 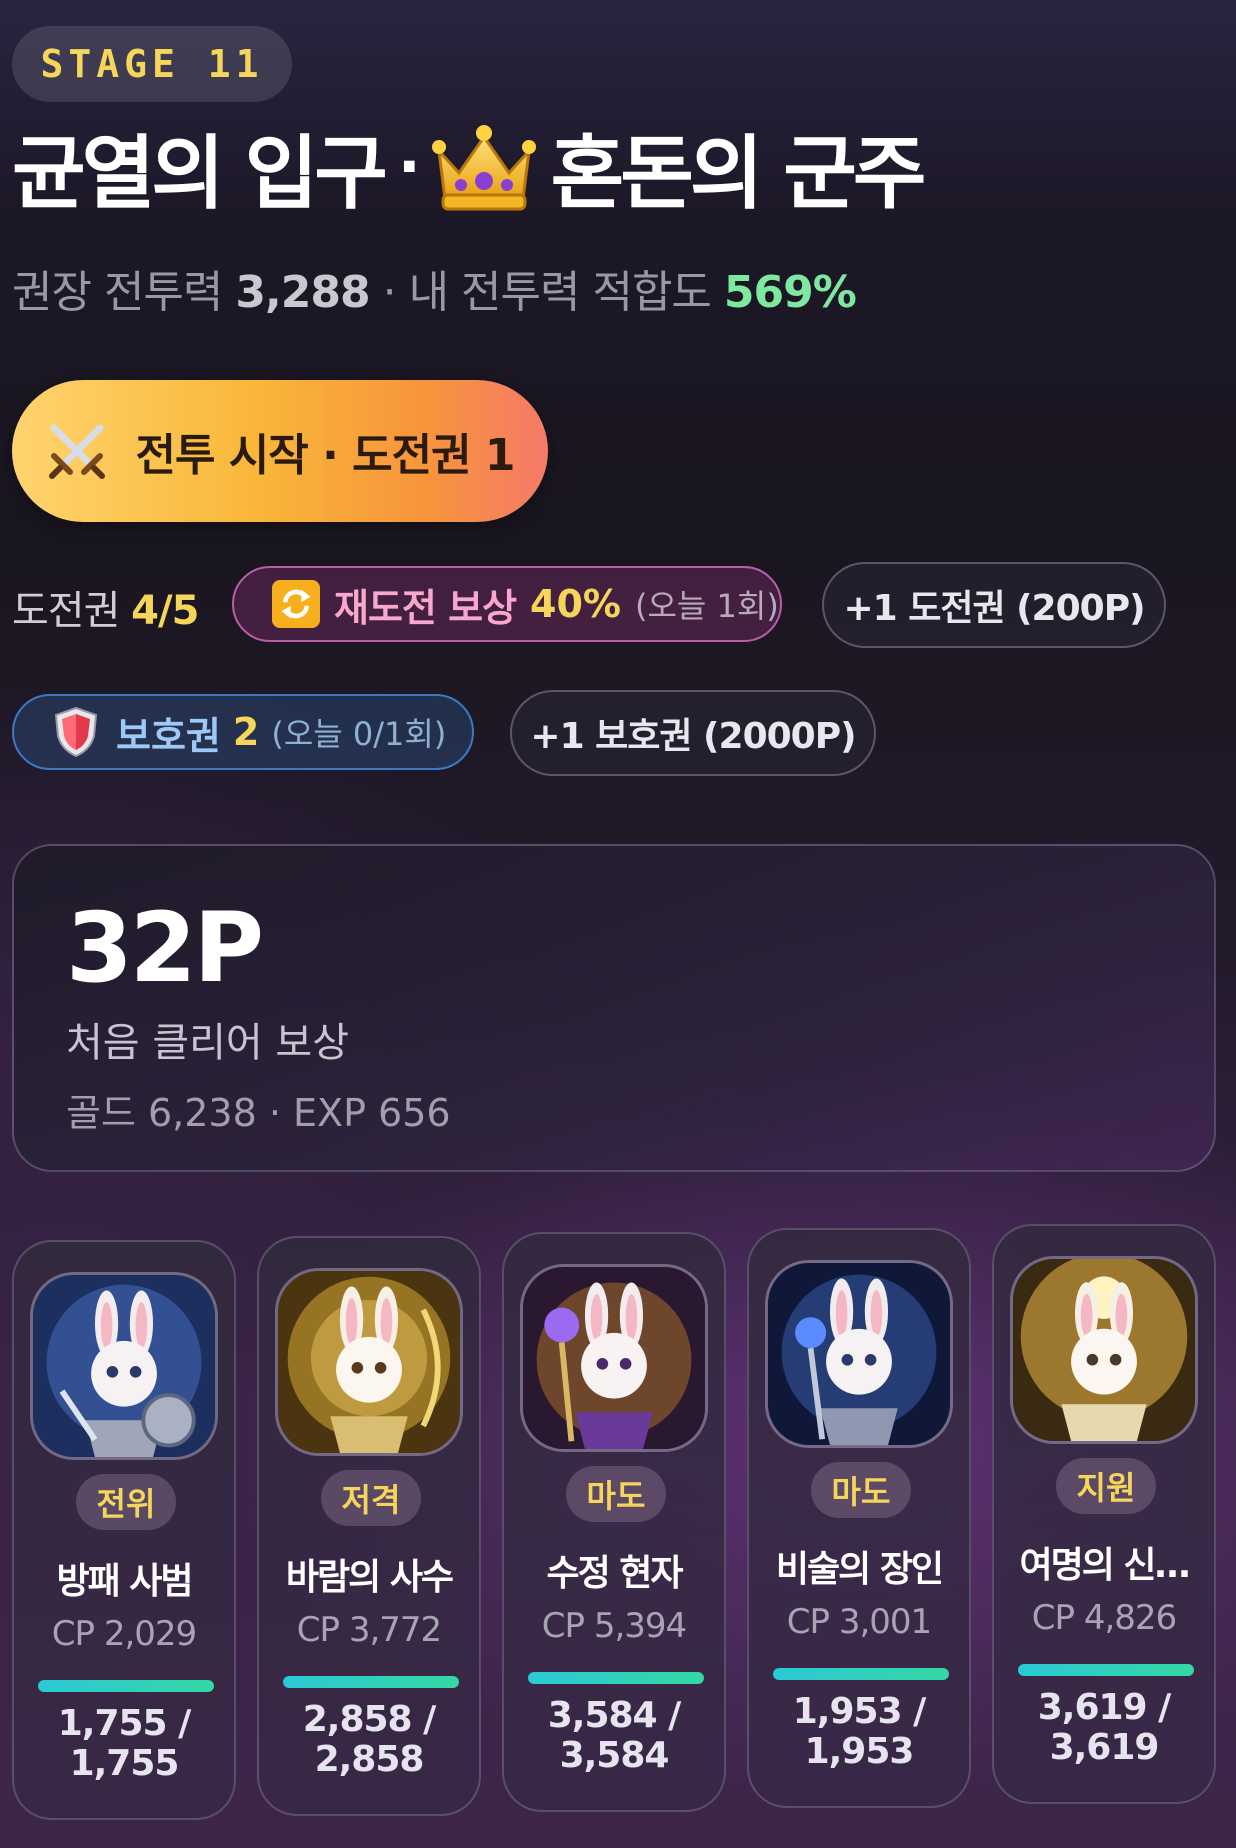 I want to click on stage-badge: STAGE 11, so click(x=152, y=64).